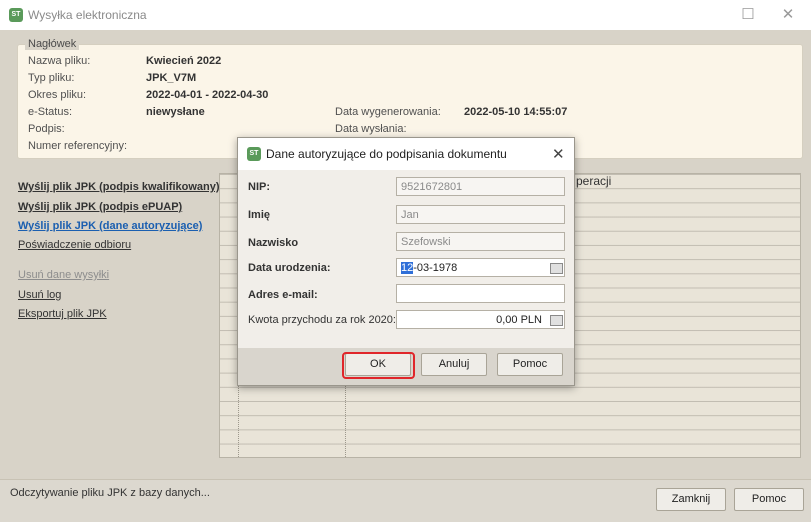 Image resolution: width=811 pixels, height=522 pixels. I want to click on nip-field: 9521672801, so click(480, 186).